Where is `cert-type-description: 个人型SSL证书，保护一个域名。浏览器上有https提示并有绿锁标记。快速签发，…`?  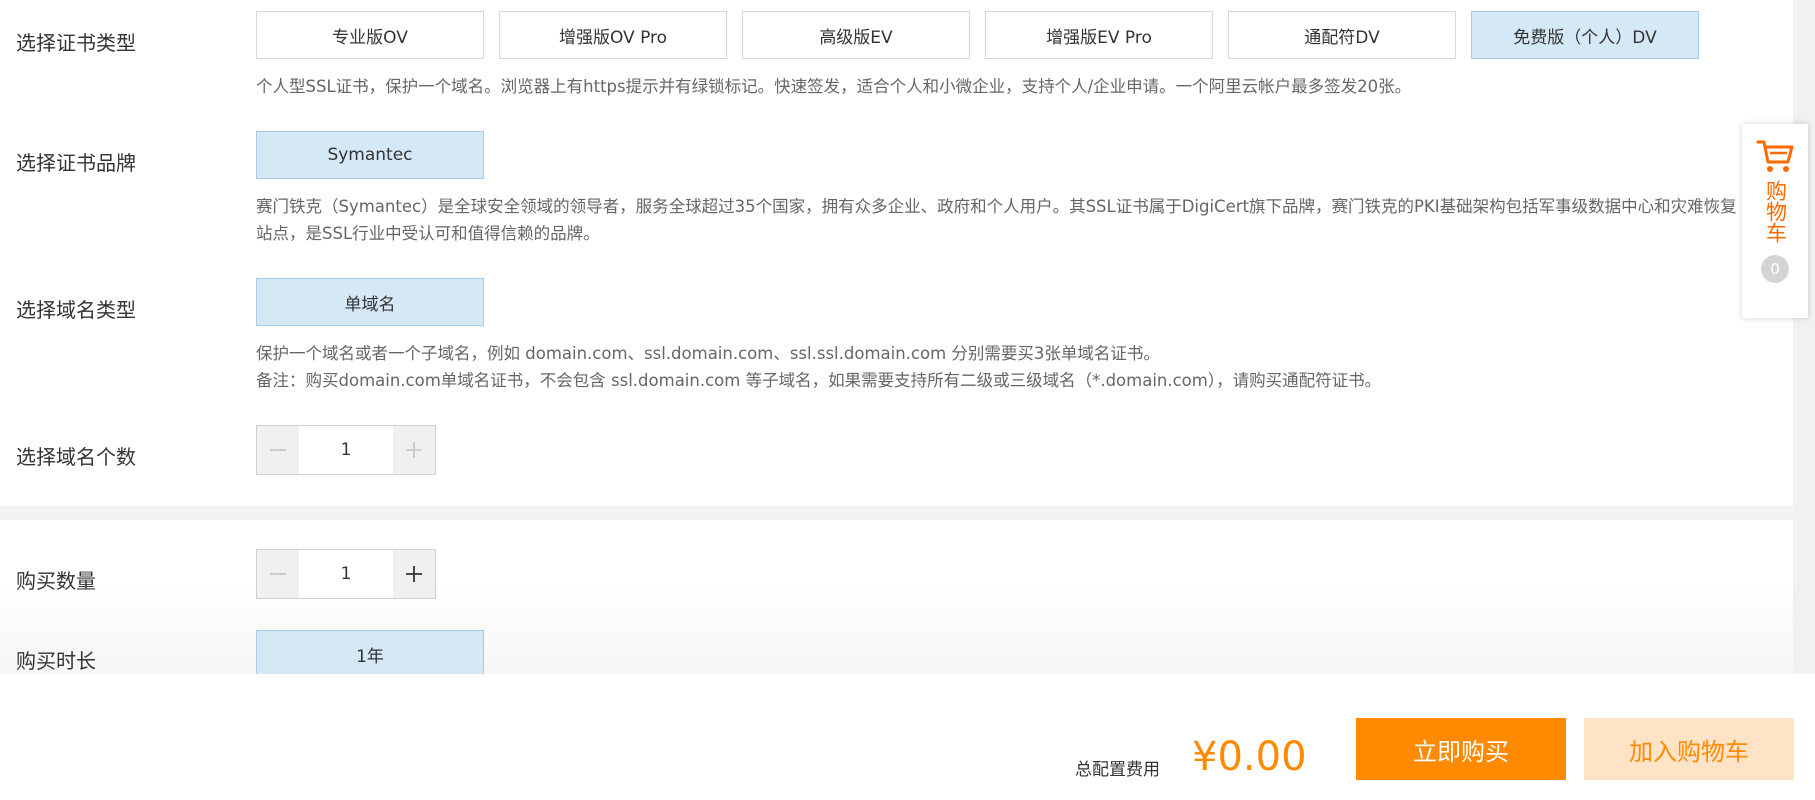
cert-type-description: 个人型SSL证书，保护一个域名。浏览器上有https提示并有绿锁标记。快速签发，… is located at coordinates (834, 86).